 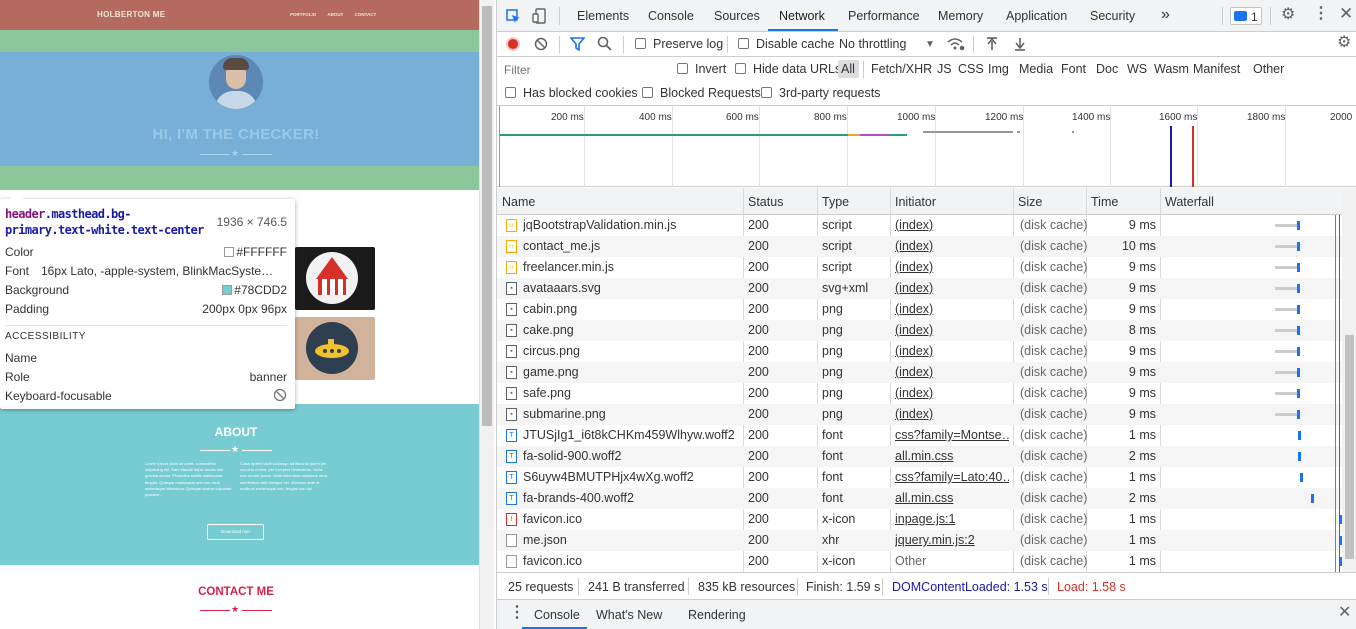 What do you see at coordinates (518, 202) in the screenshot?
I see `column-name: Name` at bounding box center [518, 202].